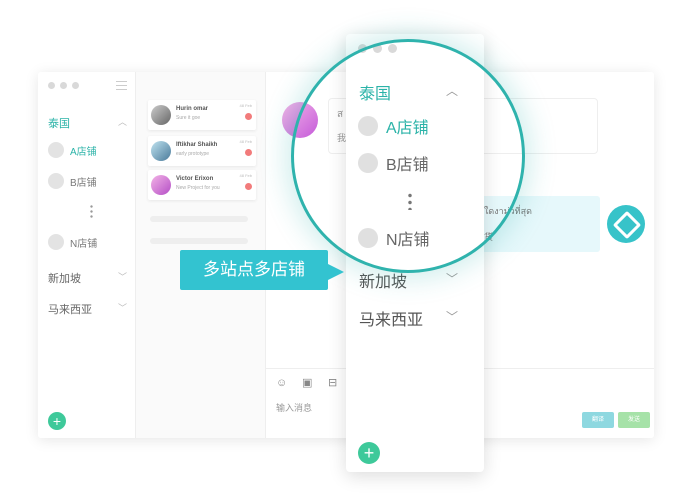  What do you see at coordinates (308, 383) in the screenshot?
I see `image-icon: ▣` at bounding box center [308, 383].